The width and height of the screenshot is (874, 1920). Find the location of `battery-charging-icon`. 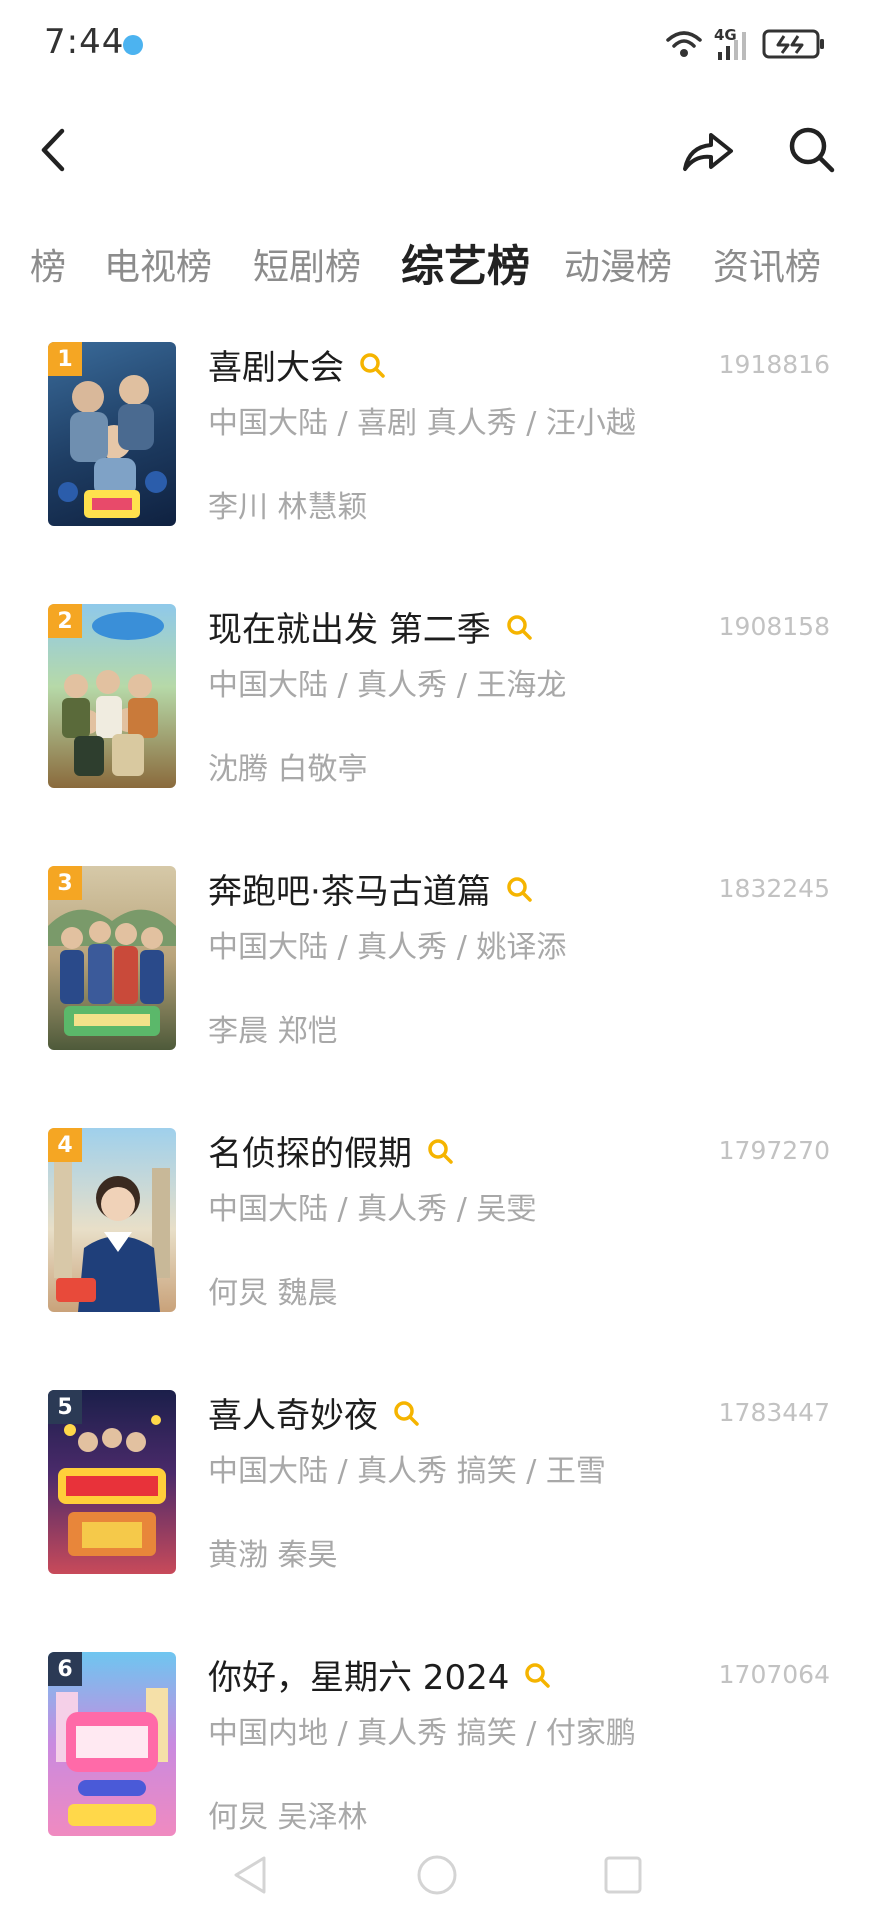

battery-charging-icon is located at coordinates (793, 44).